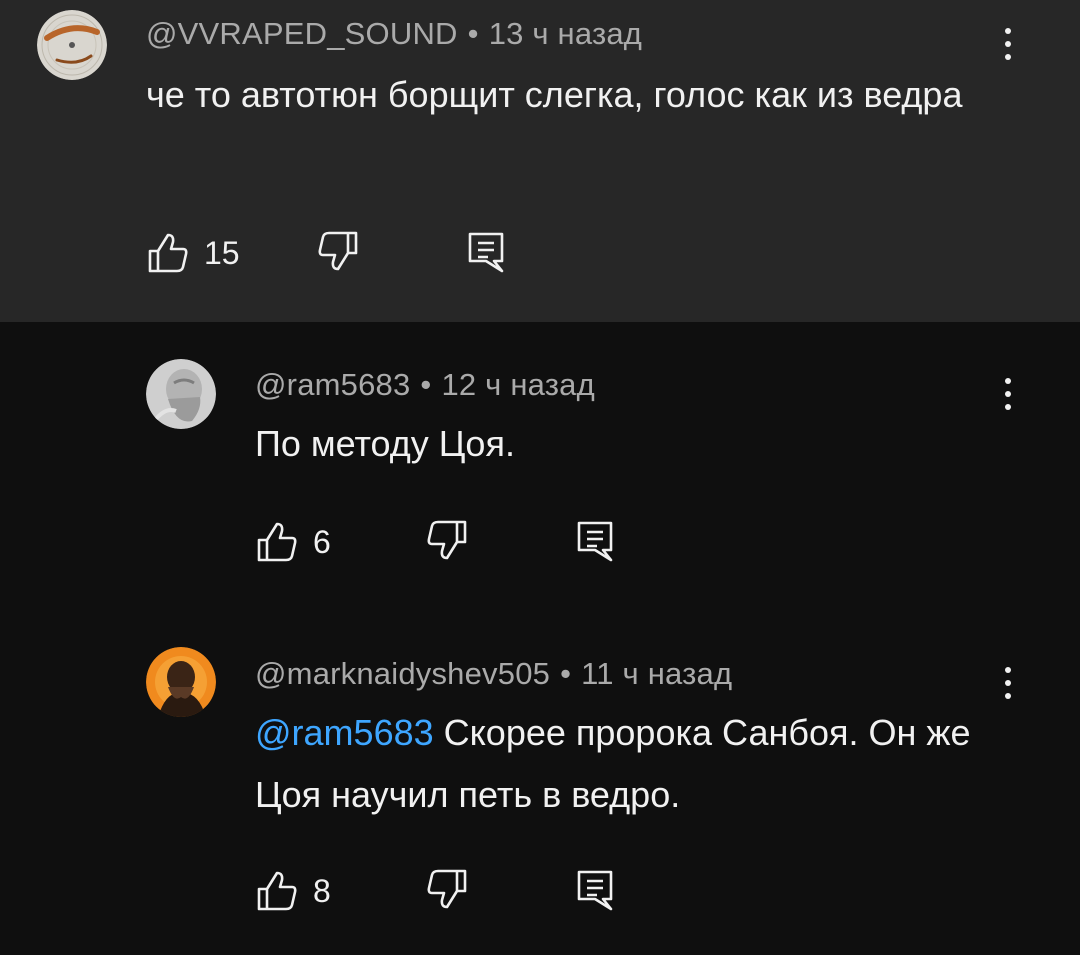 Image resolution: width=1080 pixels, height=955 pixels. Describe the element at coordinates (322, 891) in the screenshot. I see `like-count: 8` at that location.